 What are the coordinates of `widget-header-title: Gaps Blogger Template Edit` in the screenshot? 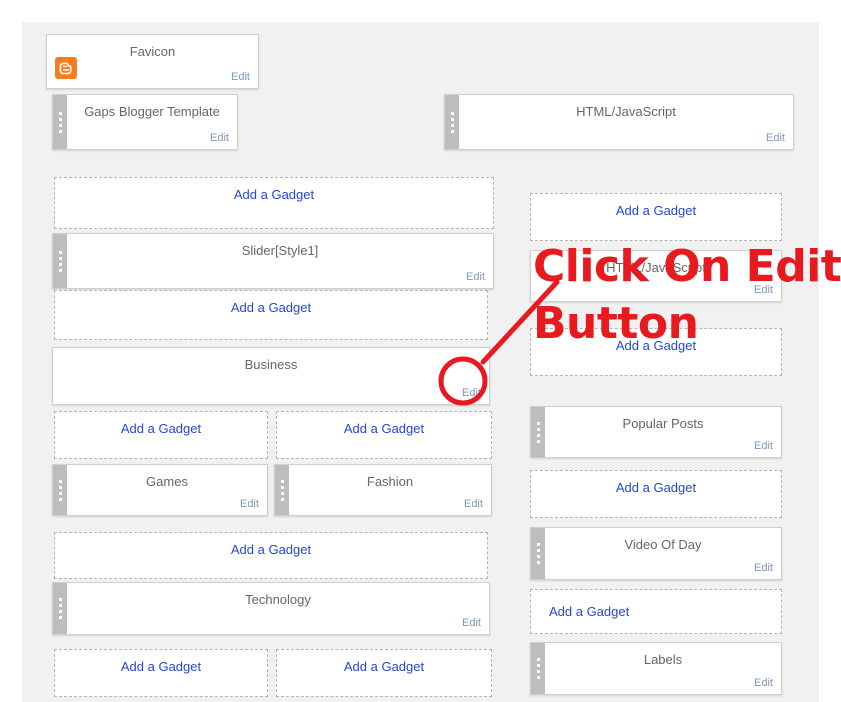 It's located at (145, 122).